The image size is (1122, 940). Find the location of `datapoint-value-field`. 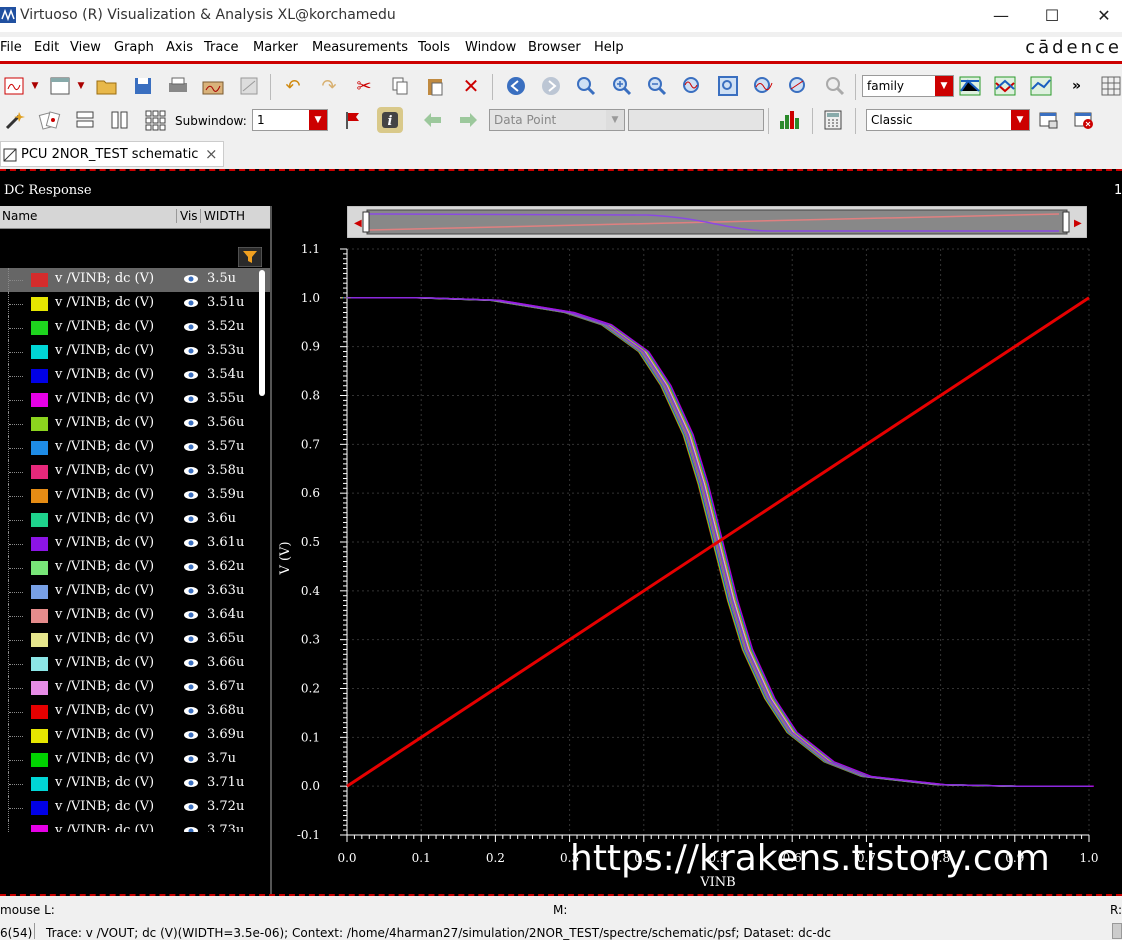

datapoint-value-field is located at coordinates (696, 120).